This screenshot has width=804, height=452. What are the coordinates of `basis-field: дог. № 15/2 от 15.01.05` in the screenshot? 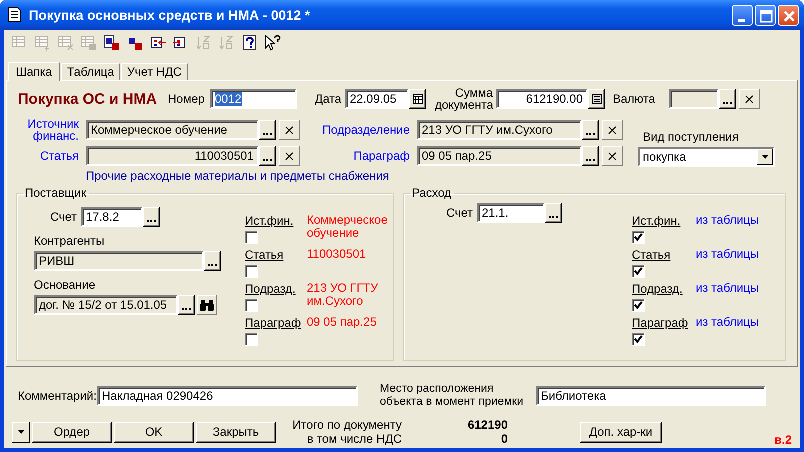 It's located at (106, 305).